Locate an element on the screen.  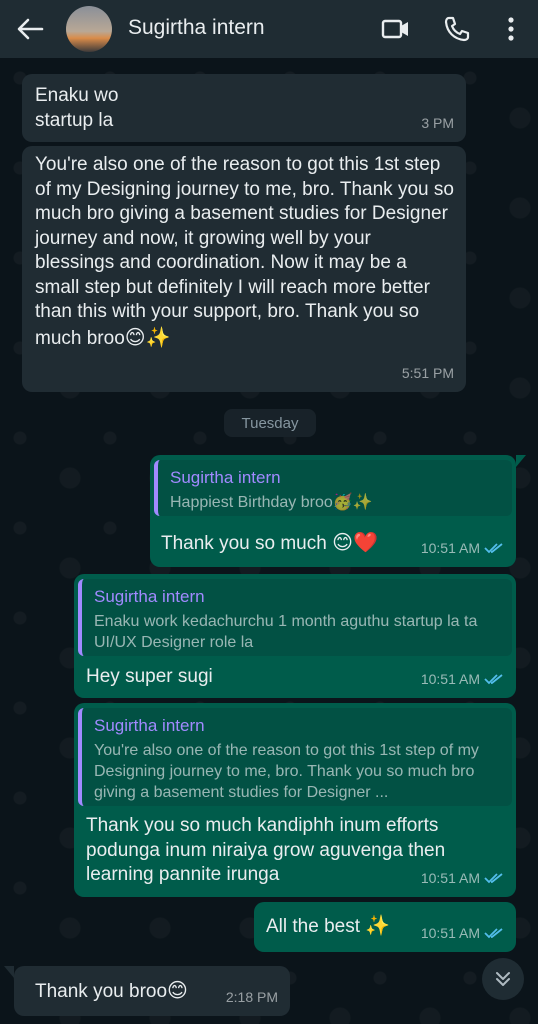
video-call-icon is located at coordinates (396, 29).